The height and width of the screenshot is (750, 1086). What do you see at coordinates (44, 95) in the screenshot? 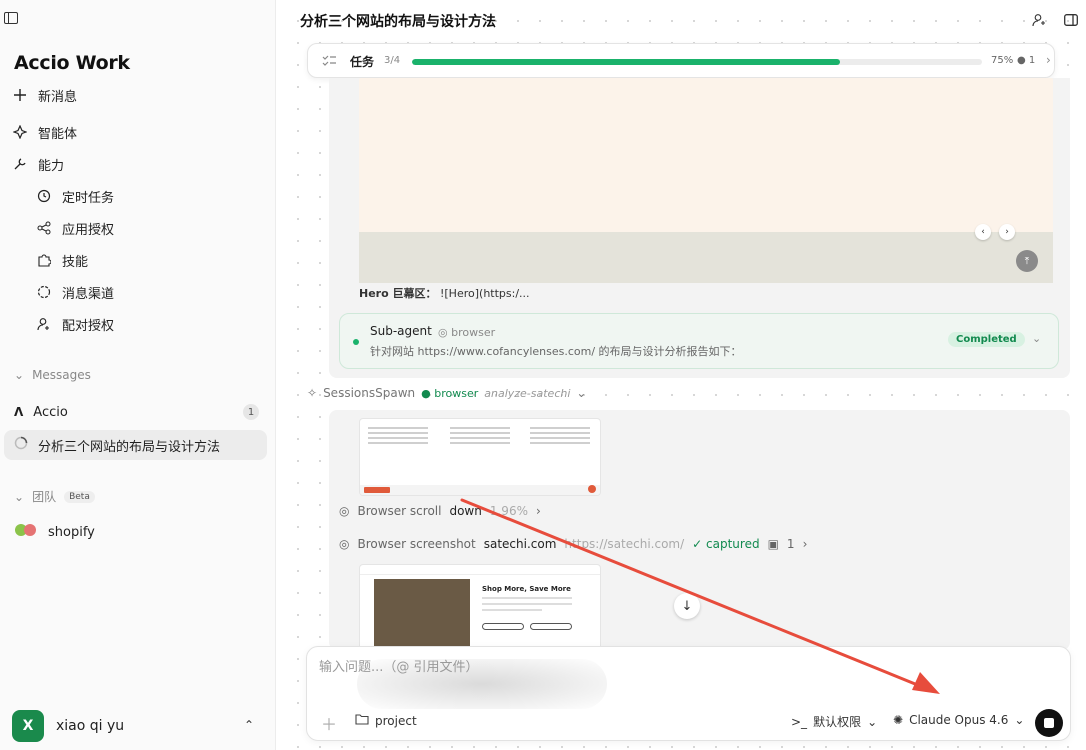
I see `nav-new-message: 新消息` at bounding box center [44, 95].